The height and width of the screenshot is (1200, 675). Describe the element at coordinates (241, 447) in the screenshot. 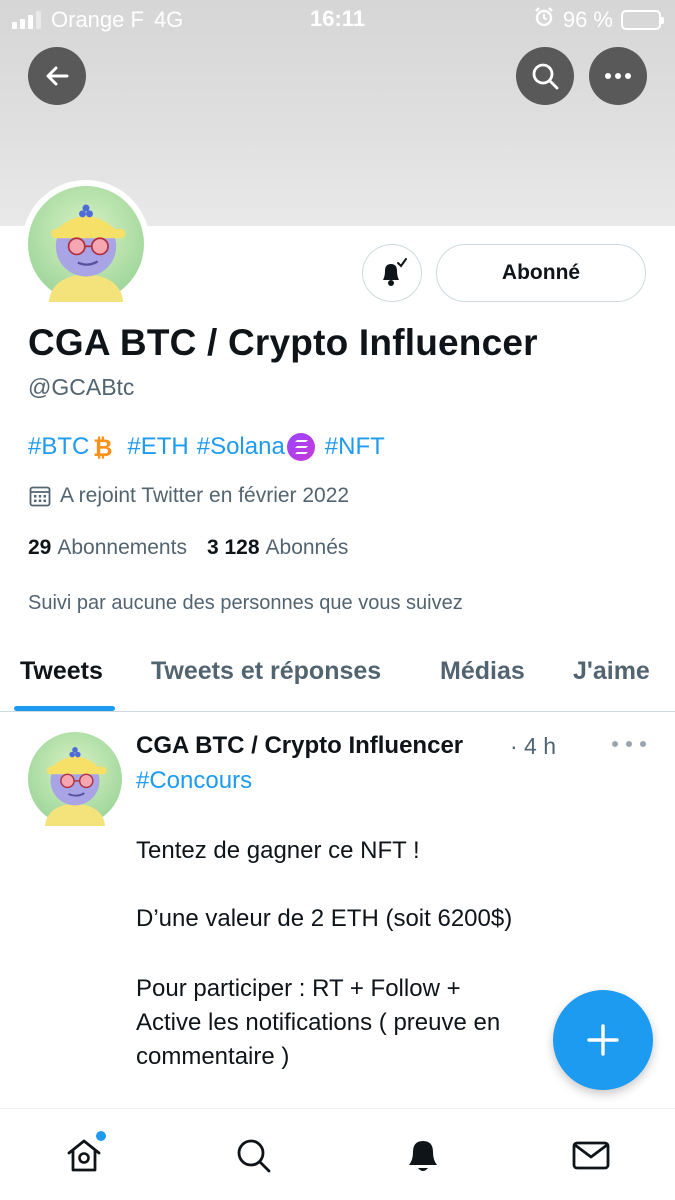

I see `hashtag-solana: #Solana` at that location.